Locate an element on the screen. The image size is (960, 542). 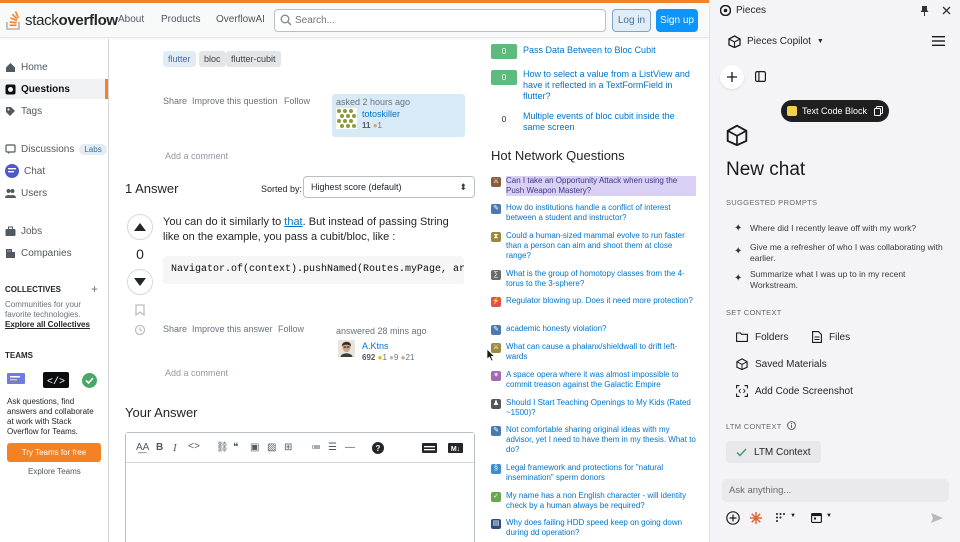
upvote-button is located at coordinates (140, 227).